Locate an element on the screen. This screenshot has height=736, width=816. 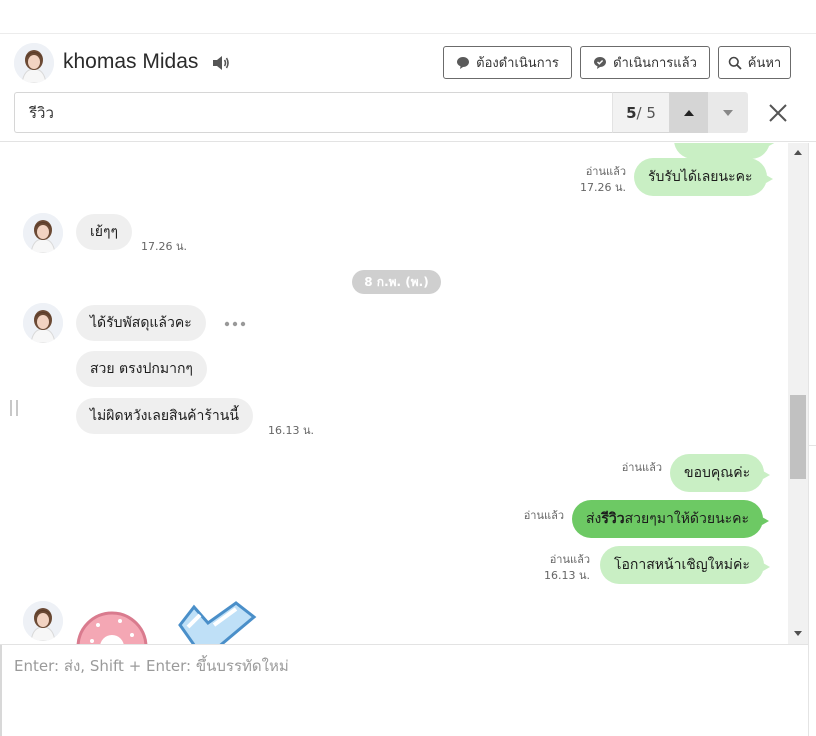
message-text: ขอบคุณค่ะ is located at coordinates (717, 473).